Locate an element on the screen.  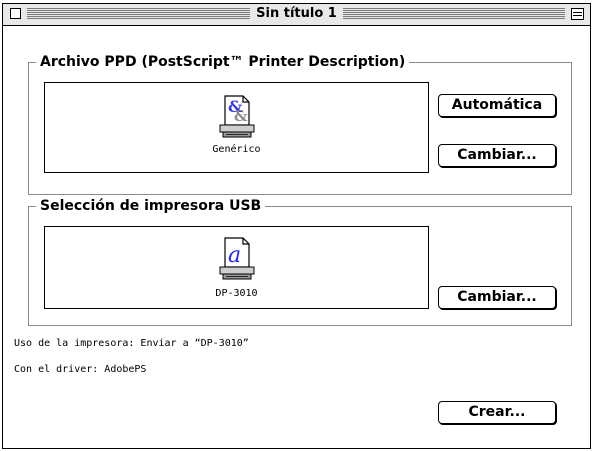
svg-text: a is located at coordinates (234, 255).